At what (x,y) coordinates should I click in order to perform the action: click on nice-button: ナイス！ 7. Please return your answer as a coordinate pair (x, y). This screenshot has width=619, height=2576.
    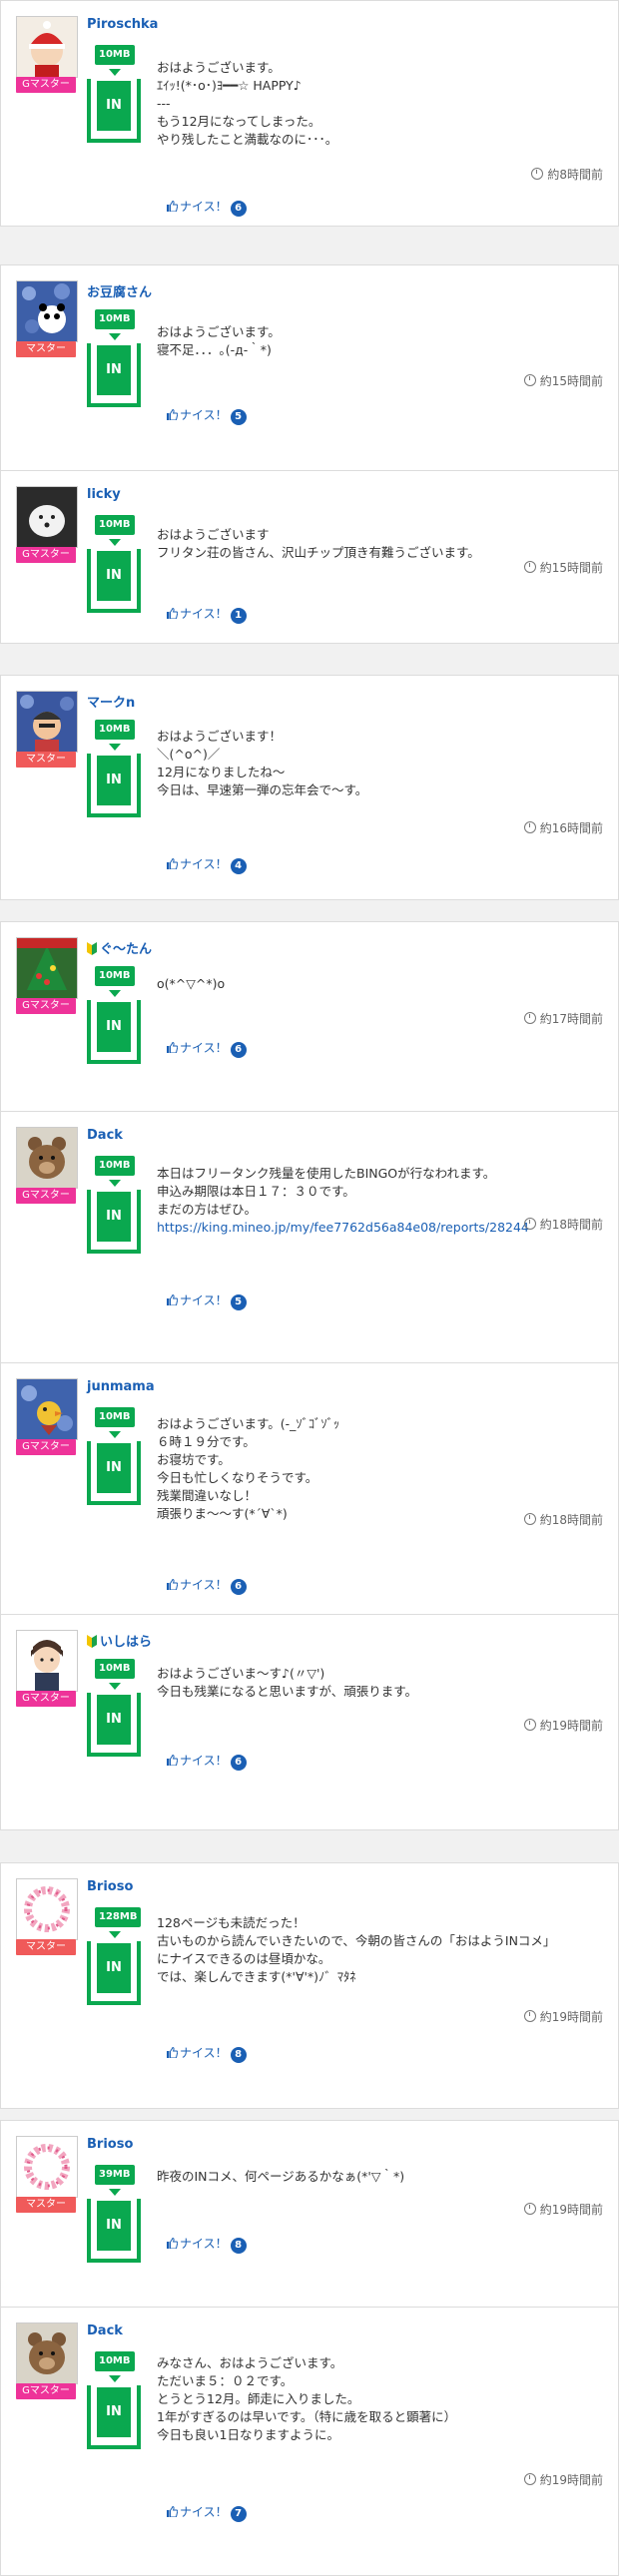
    Looking at the image, I should click on (207, 2513).